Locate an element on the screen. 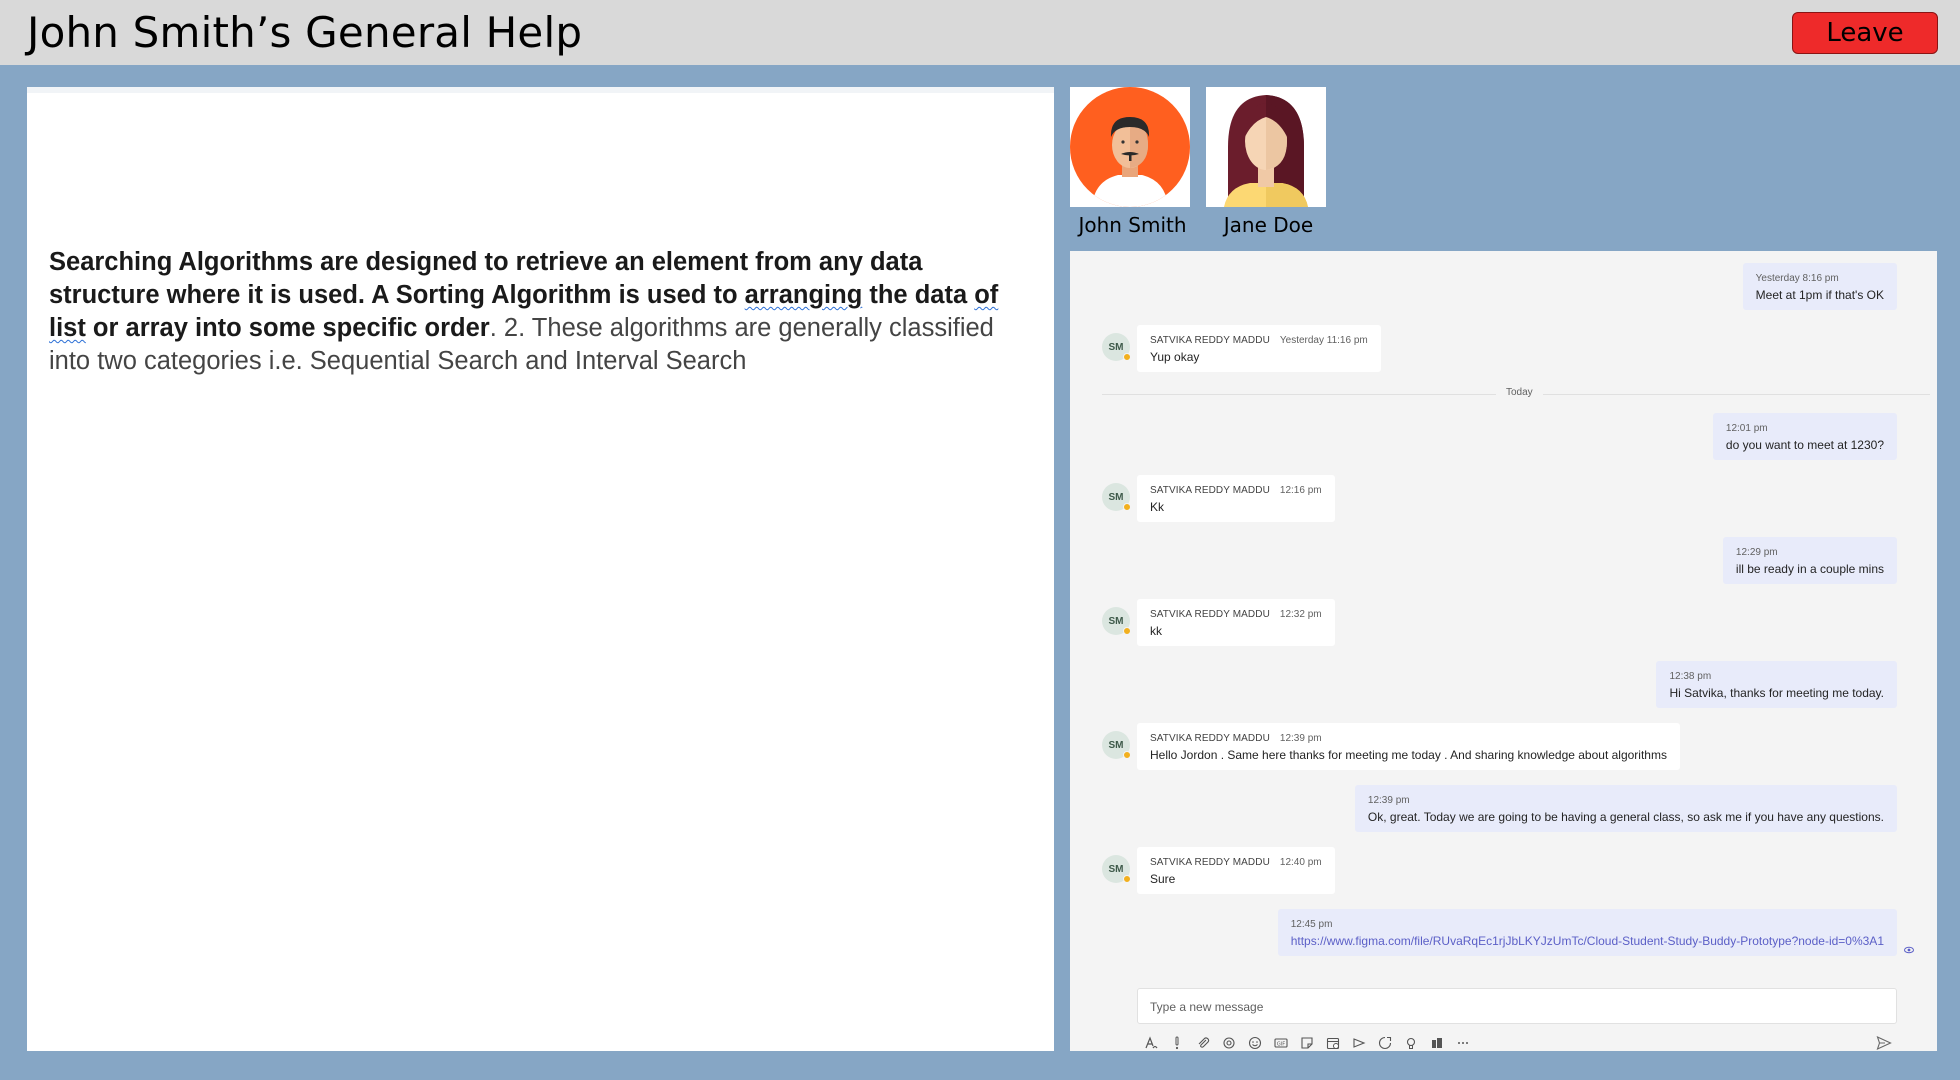 Image resolution: width=1960 pixels, height=1080 pixels. participant-name: John Smith is located at coordinates (1132, 225).